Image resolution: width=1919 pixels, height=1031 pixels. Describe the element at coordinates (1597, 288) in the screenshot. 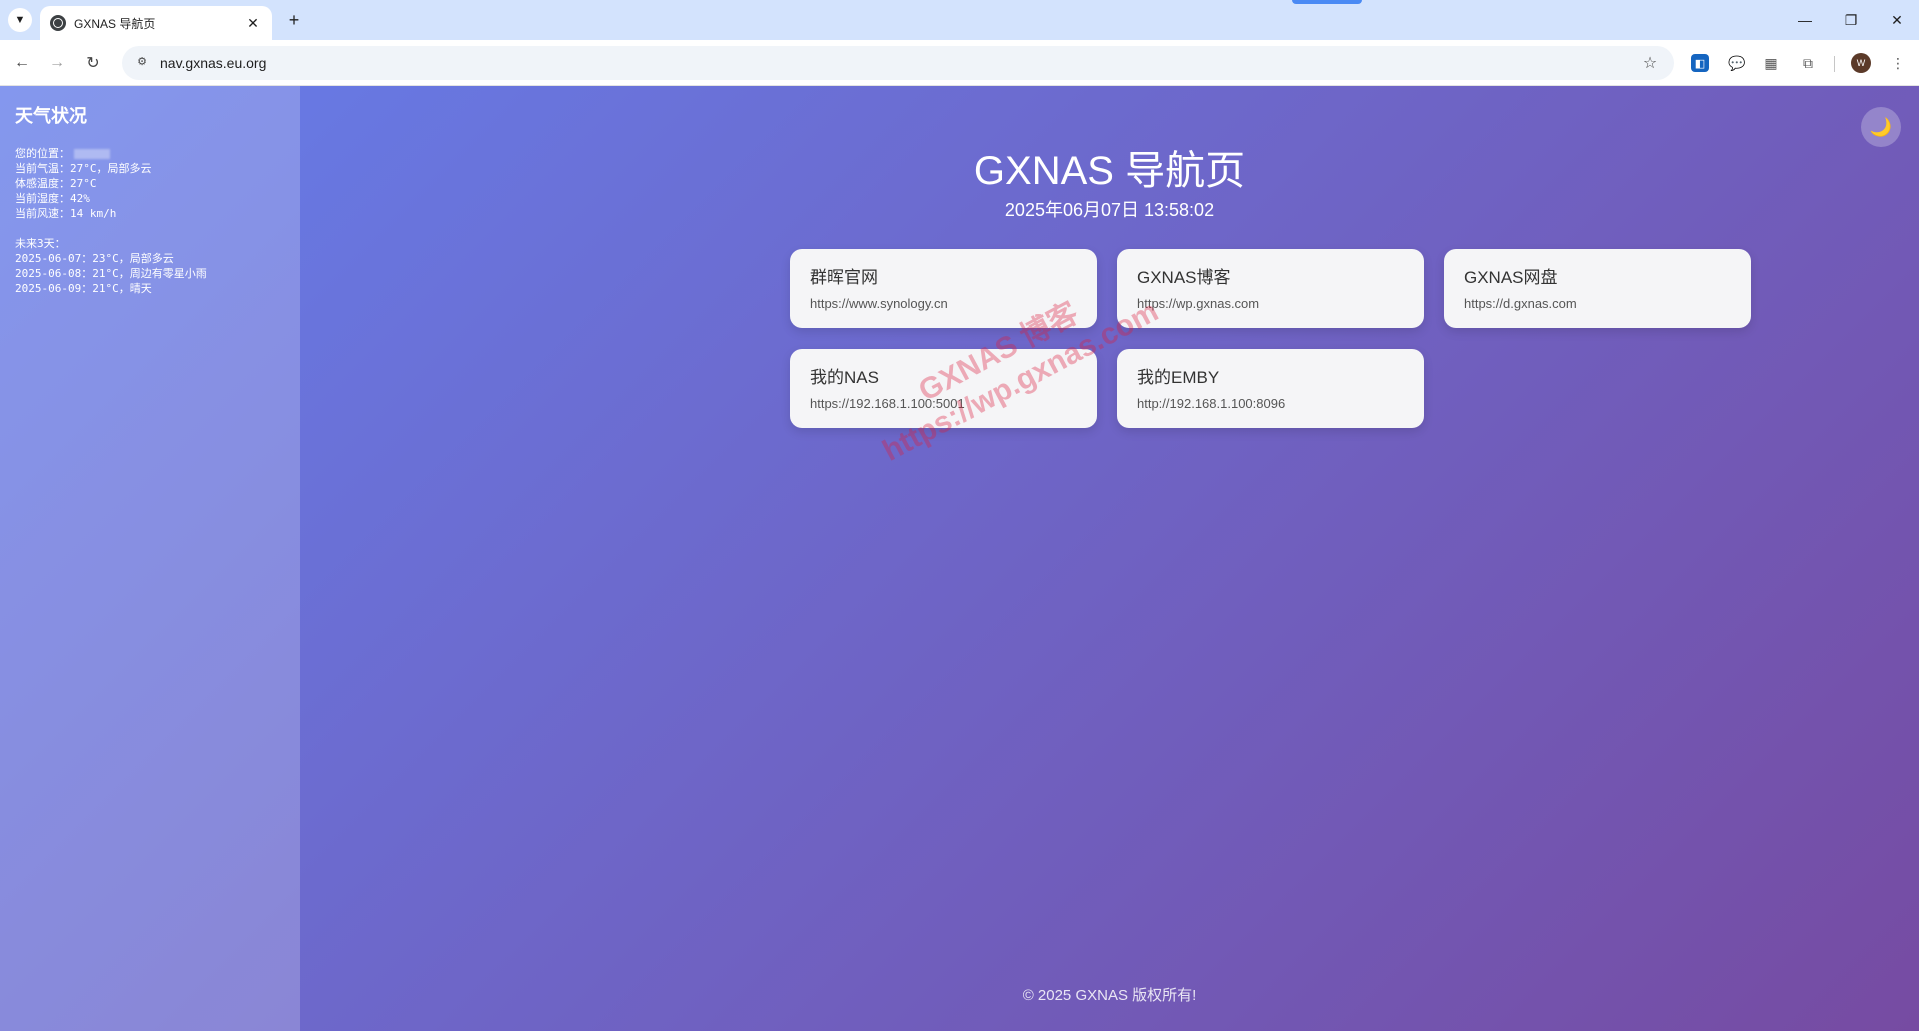

I see `link-card-gxnas-drive: GXNAS网盘 https://d.gxnas.com` at that location.